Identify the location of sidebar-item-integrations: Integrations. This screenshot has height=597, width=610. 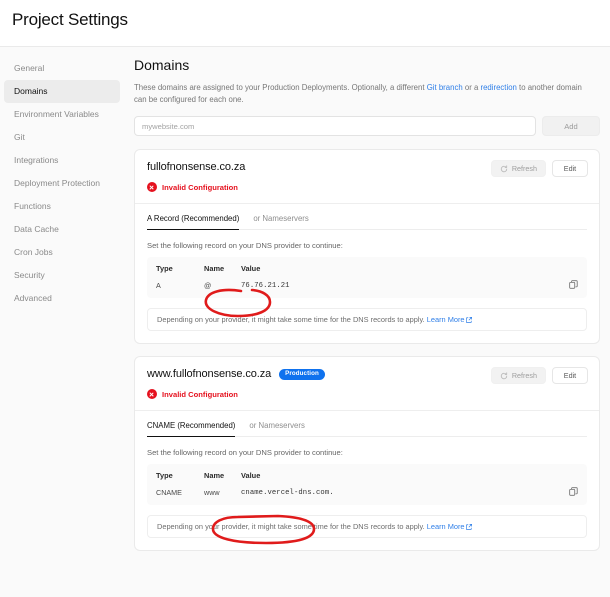
(62, 160).